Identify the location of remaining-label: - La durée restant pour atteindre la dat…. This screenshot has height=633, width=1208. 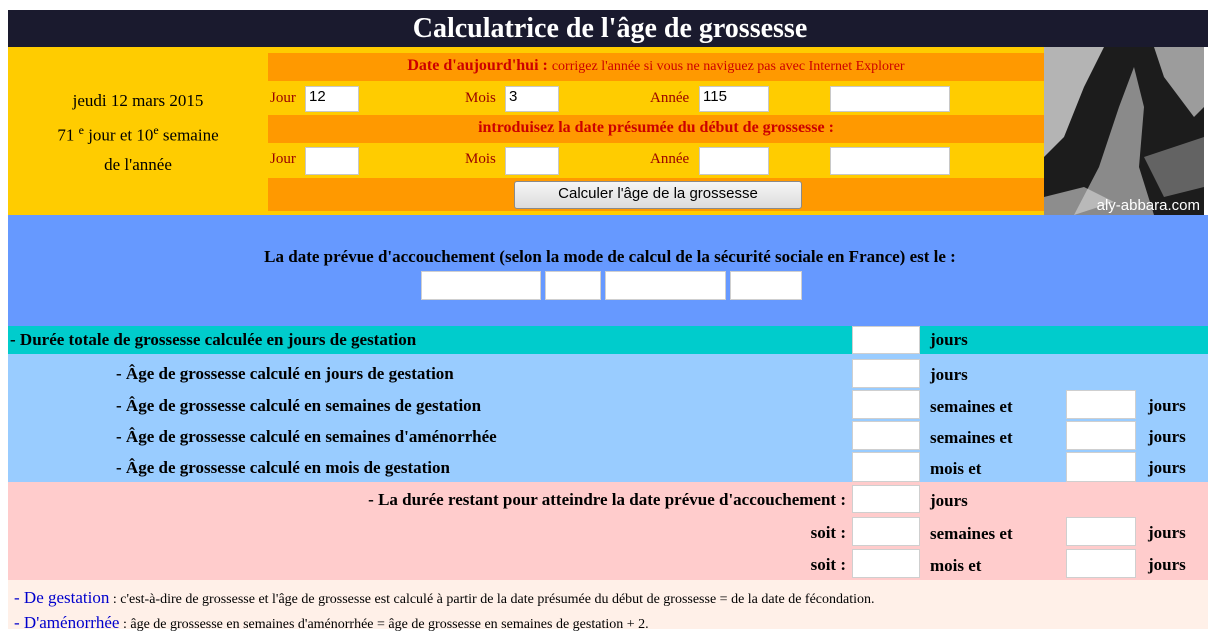
(607, 499).